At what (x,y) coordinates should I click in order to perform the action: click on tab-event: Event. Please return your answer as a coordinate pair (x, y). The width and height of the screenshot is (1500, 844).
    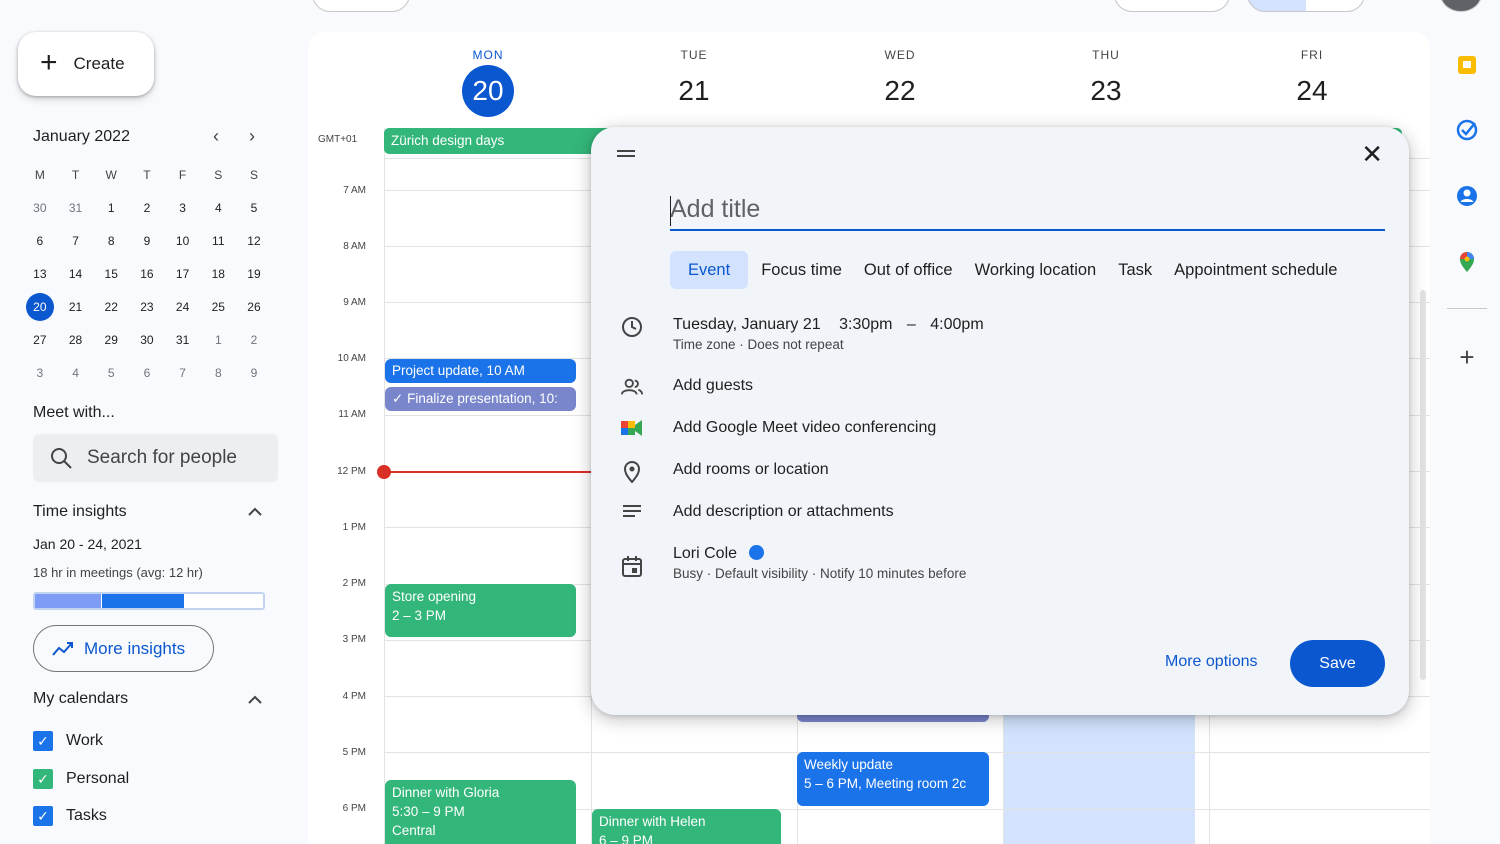
    Looking at the image, I should click on (709, 270).